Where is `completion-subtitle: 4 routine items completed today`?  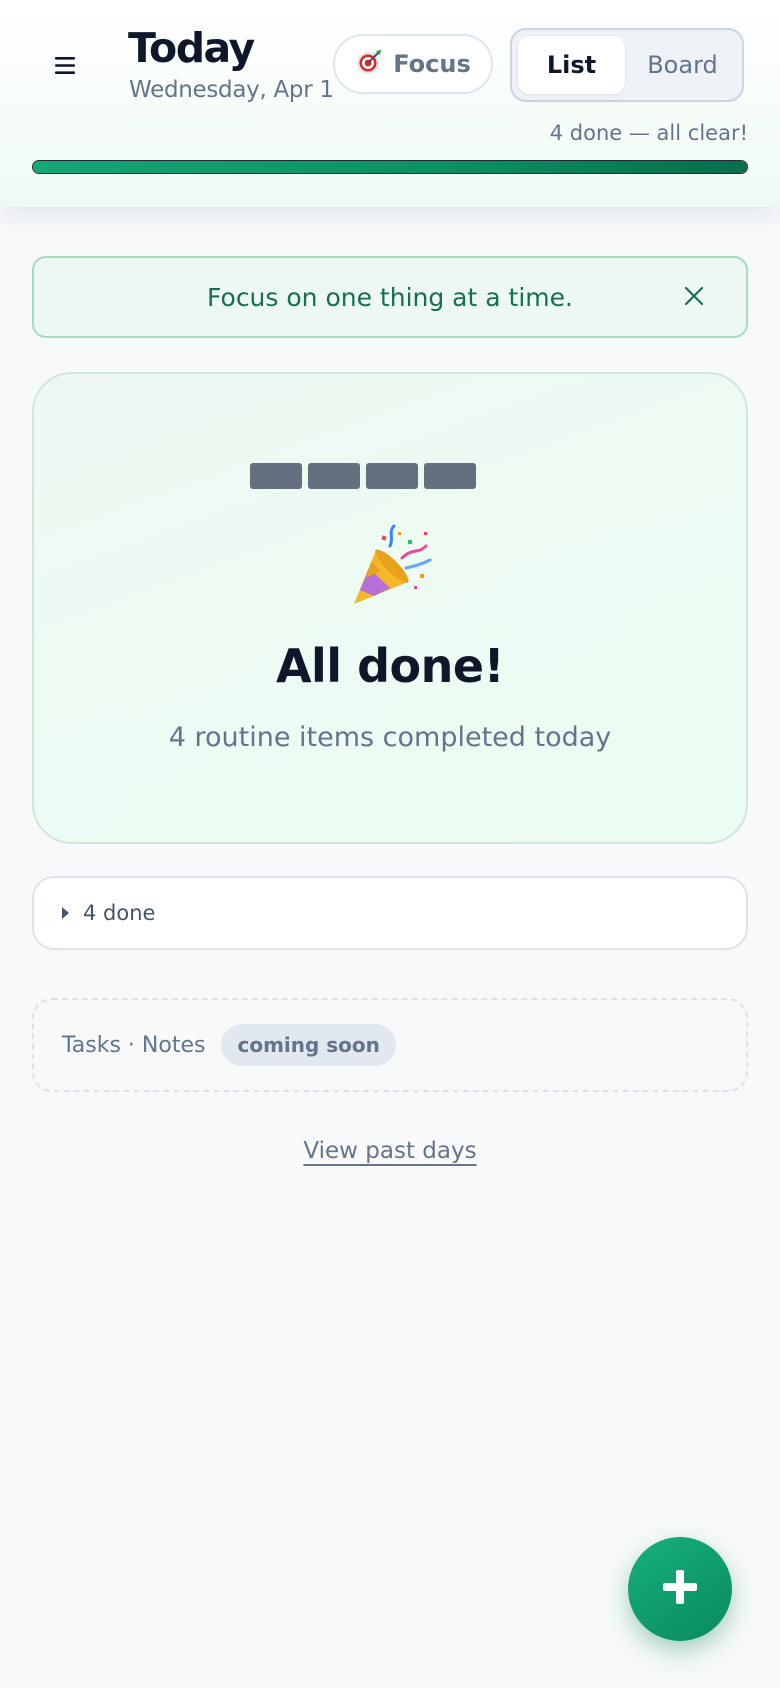
completion-subtitle: 4 routine items completed today is located at coordinates (390, 737).